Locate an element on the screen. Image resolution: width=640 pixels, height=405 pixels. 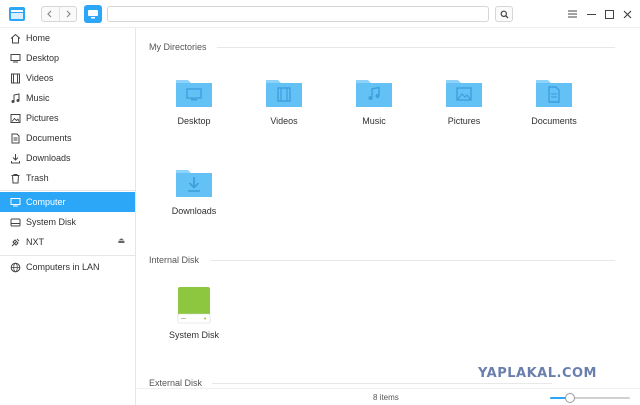
status-bar: 8 items is located at coordinates (388, 396).